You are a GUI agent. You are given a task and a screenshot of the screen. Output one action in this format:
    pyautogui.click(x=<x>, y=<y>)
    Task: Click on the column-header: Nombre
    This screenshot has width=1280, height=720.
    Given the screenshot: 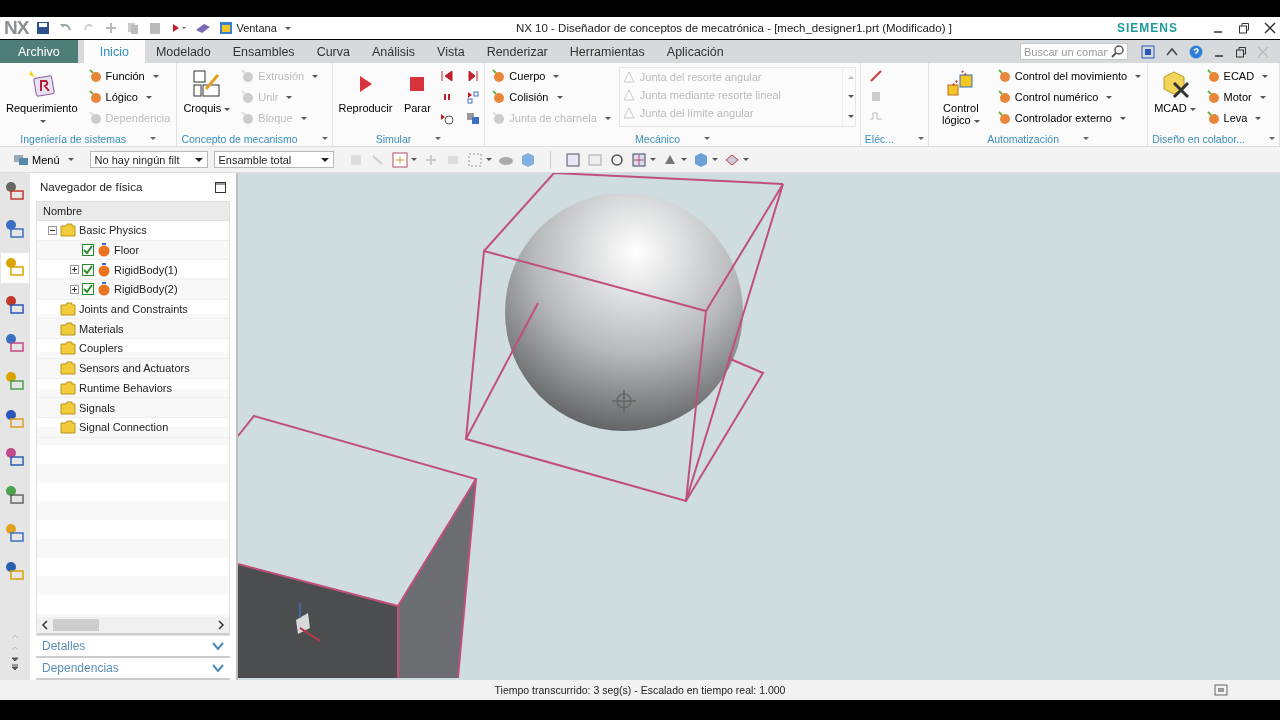 What is the action you would take?
    pyautogui.click(x=133, y=211)
    